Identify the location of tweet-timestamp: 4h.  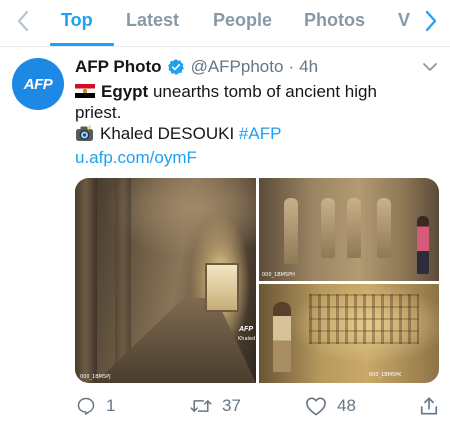
(308, 67).